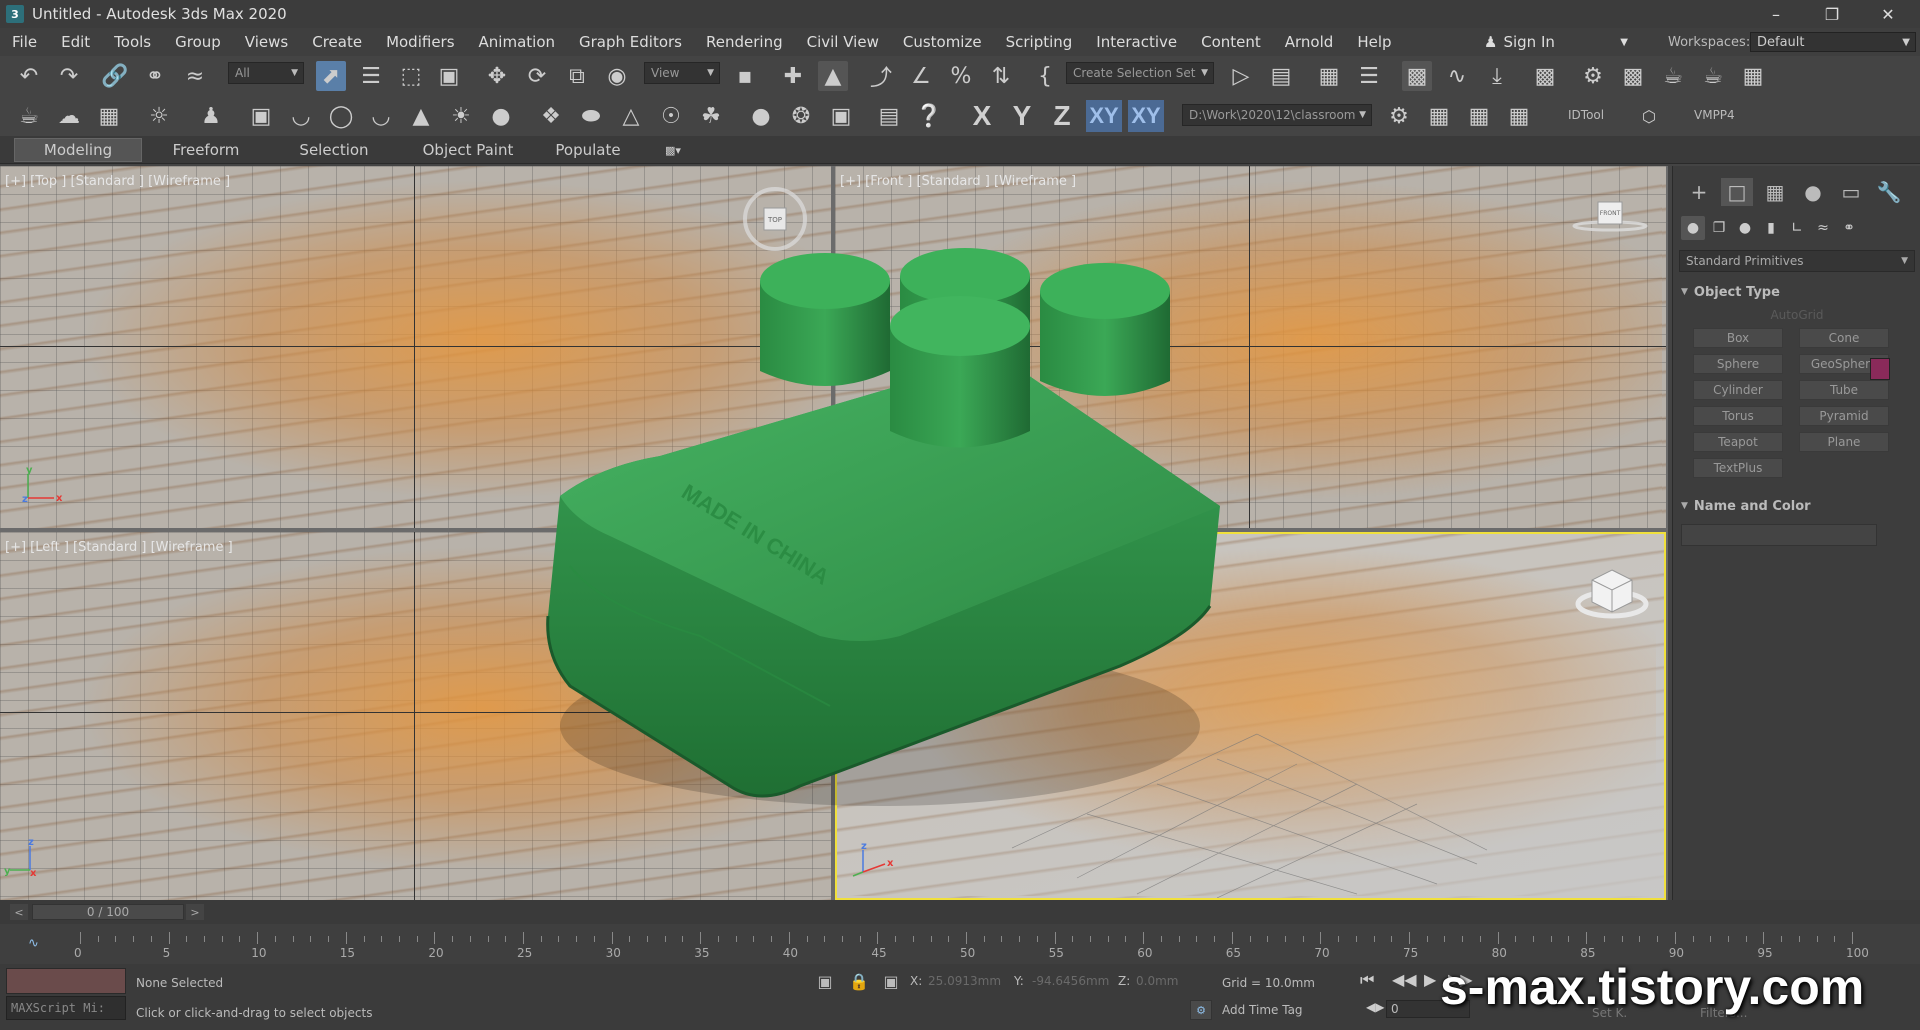 Image resolution: width=1920 pixels, height=1030 pixels. What do you see at coordinates (1776, 14) in the screenshot?
I see `minimize-icon: –` at bounding box center [1776, 14].